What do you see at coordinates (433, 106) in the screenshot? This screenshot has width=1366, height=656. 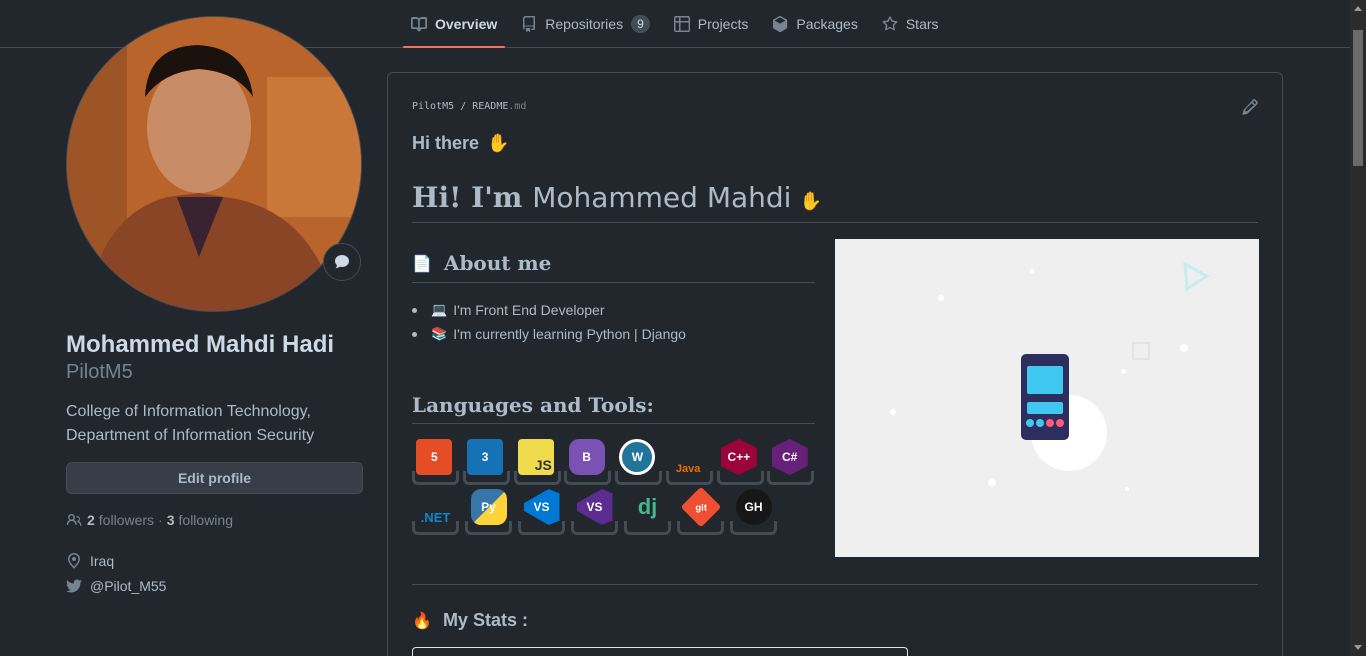 I see `readme-owner-link: PilotM5` at bounding box center [433, 106].